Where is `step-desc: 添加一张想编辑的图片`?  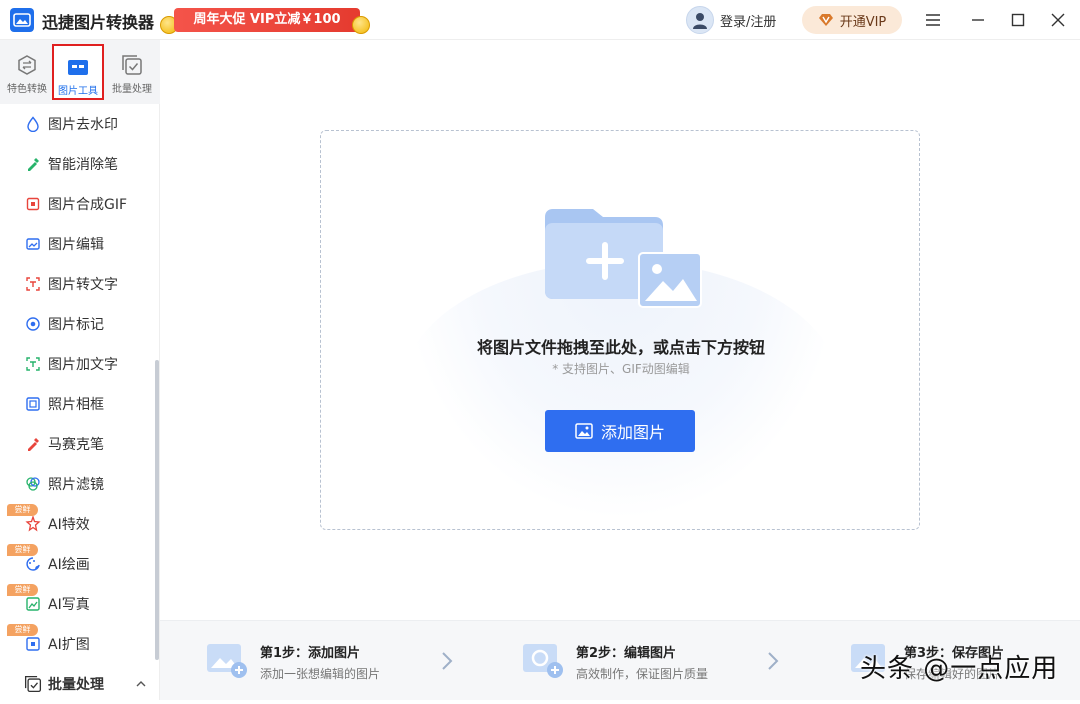
step-desc: 添加一张想编辑的图片 is located at coordinates (320, 674).